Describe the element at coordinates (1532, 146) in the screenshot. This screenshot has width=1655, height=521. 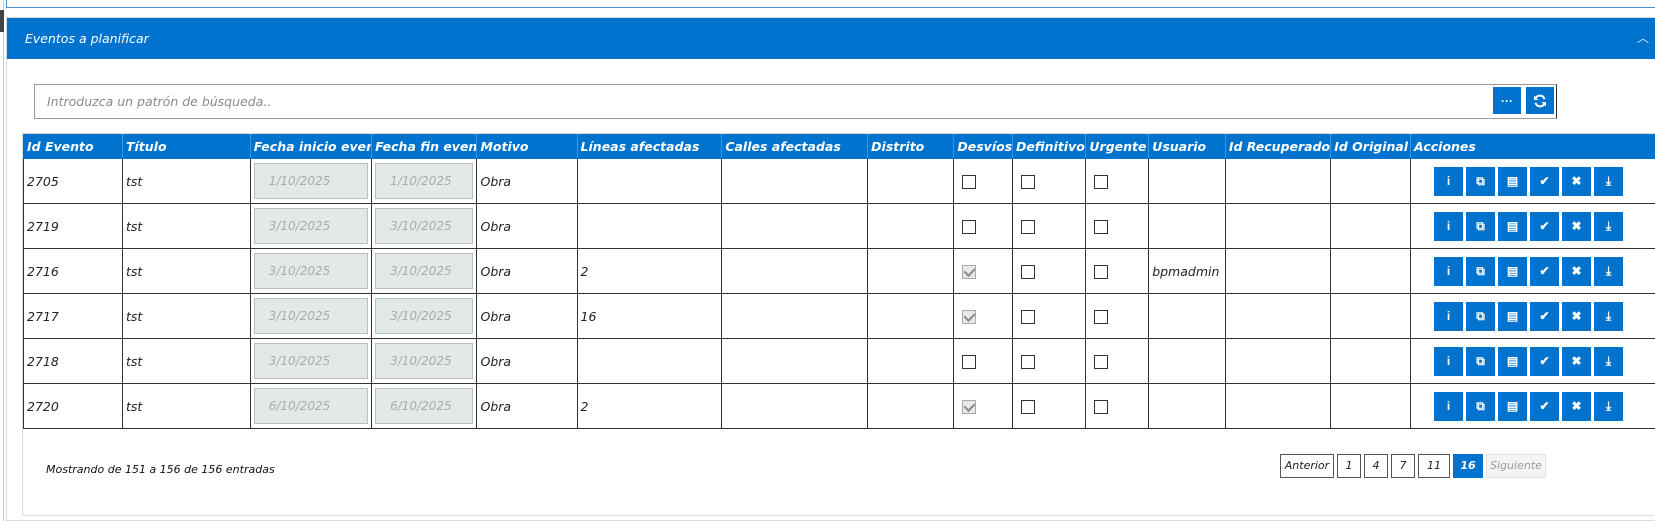
I see `column-header-acciones: Acciones` at that location.